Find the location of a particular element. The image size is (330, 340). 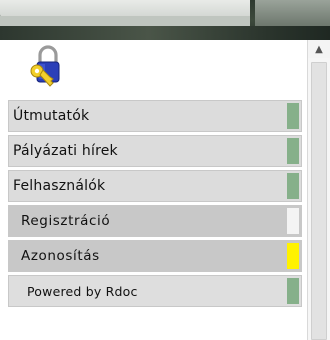

menu-item-powered-by: Powered by Rdoc is located at coordinates (155, 291).